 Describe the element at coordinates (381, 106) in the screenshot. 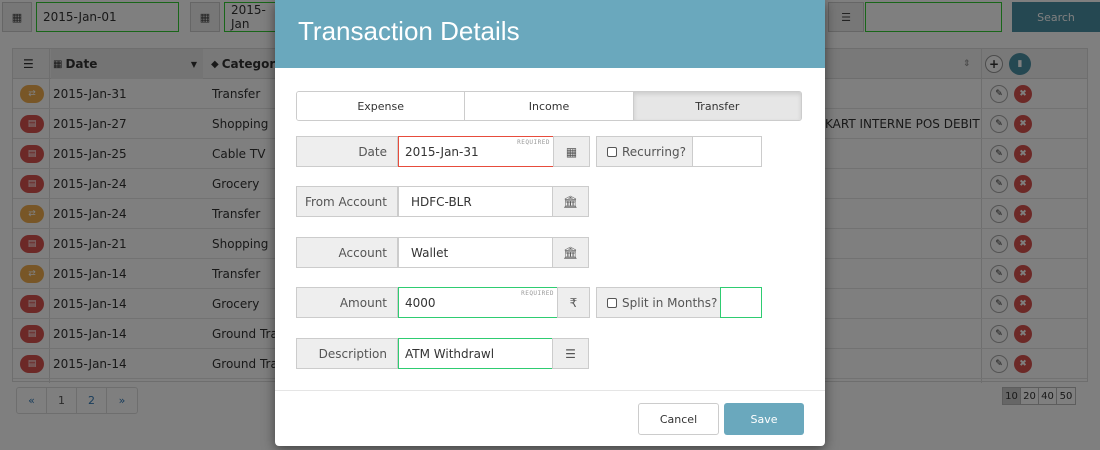

I see `type-expense-button: Expense` at that location.